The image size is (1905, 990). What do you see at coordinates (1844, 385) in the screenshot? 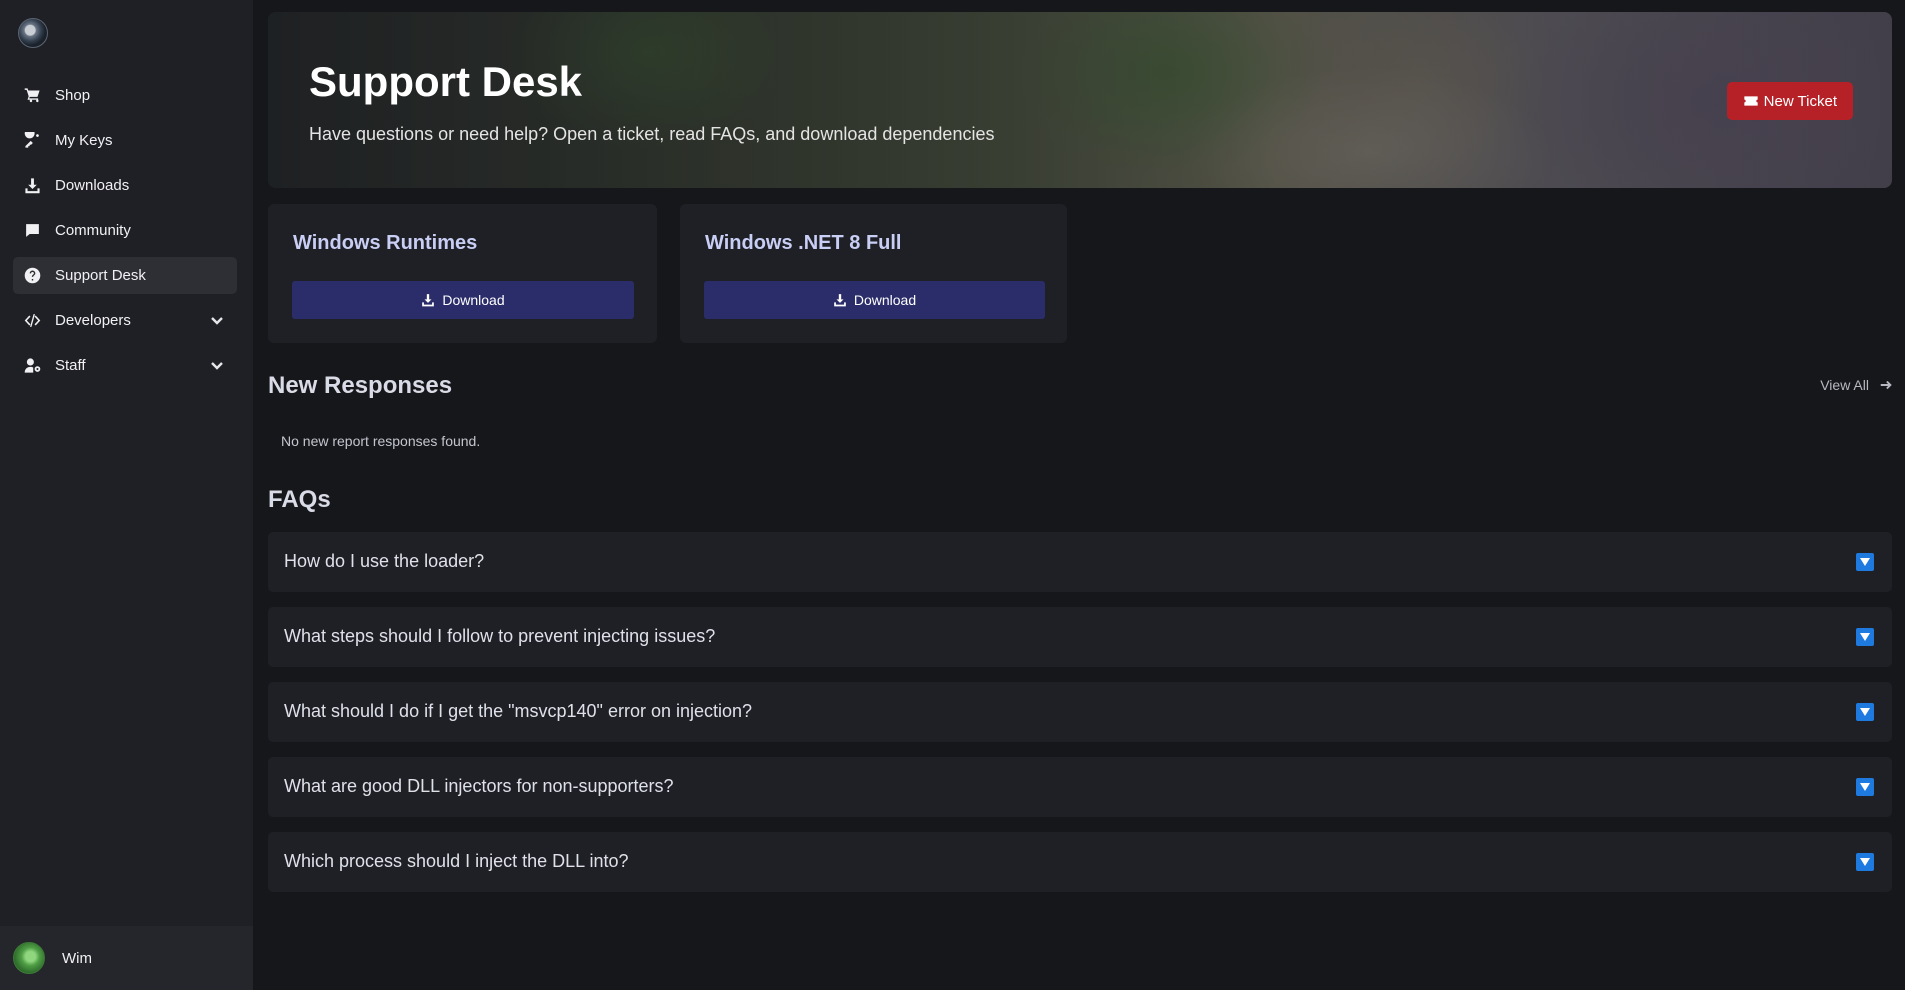
I see `view-all-label: View All` at bounding box center [1844, 385].